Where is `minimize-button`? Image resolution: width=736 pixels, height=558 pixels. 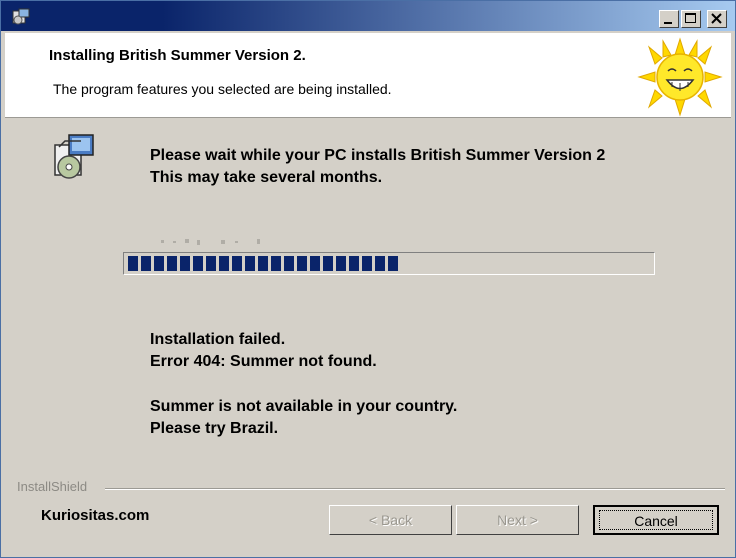 minimize-button is located at coordinates (669, 19).